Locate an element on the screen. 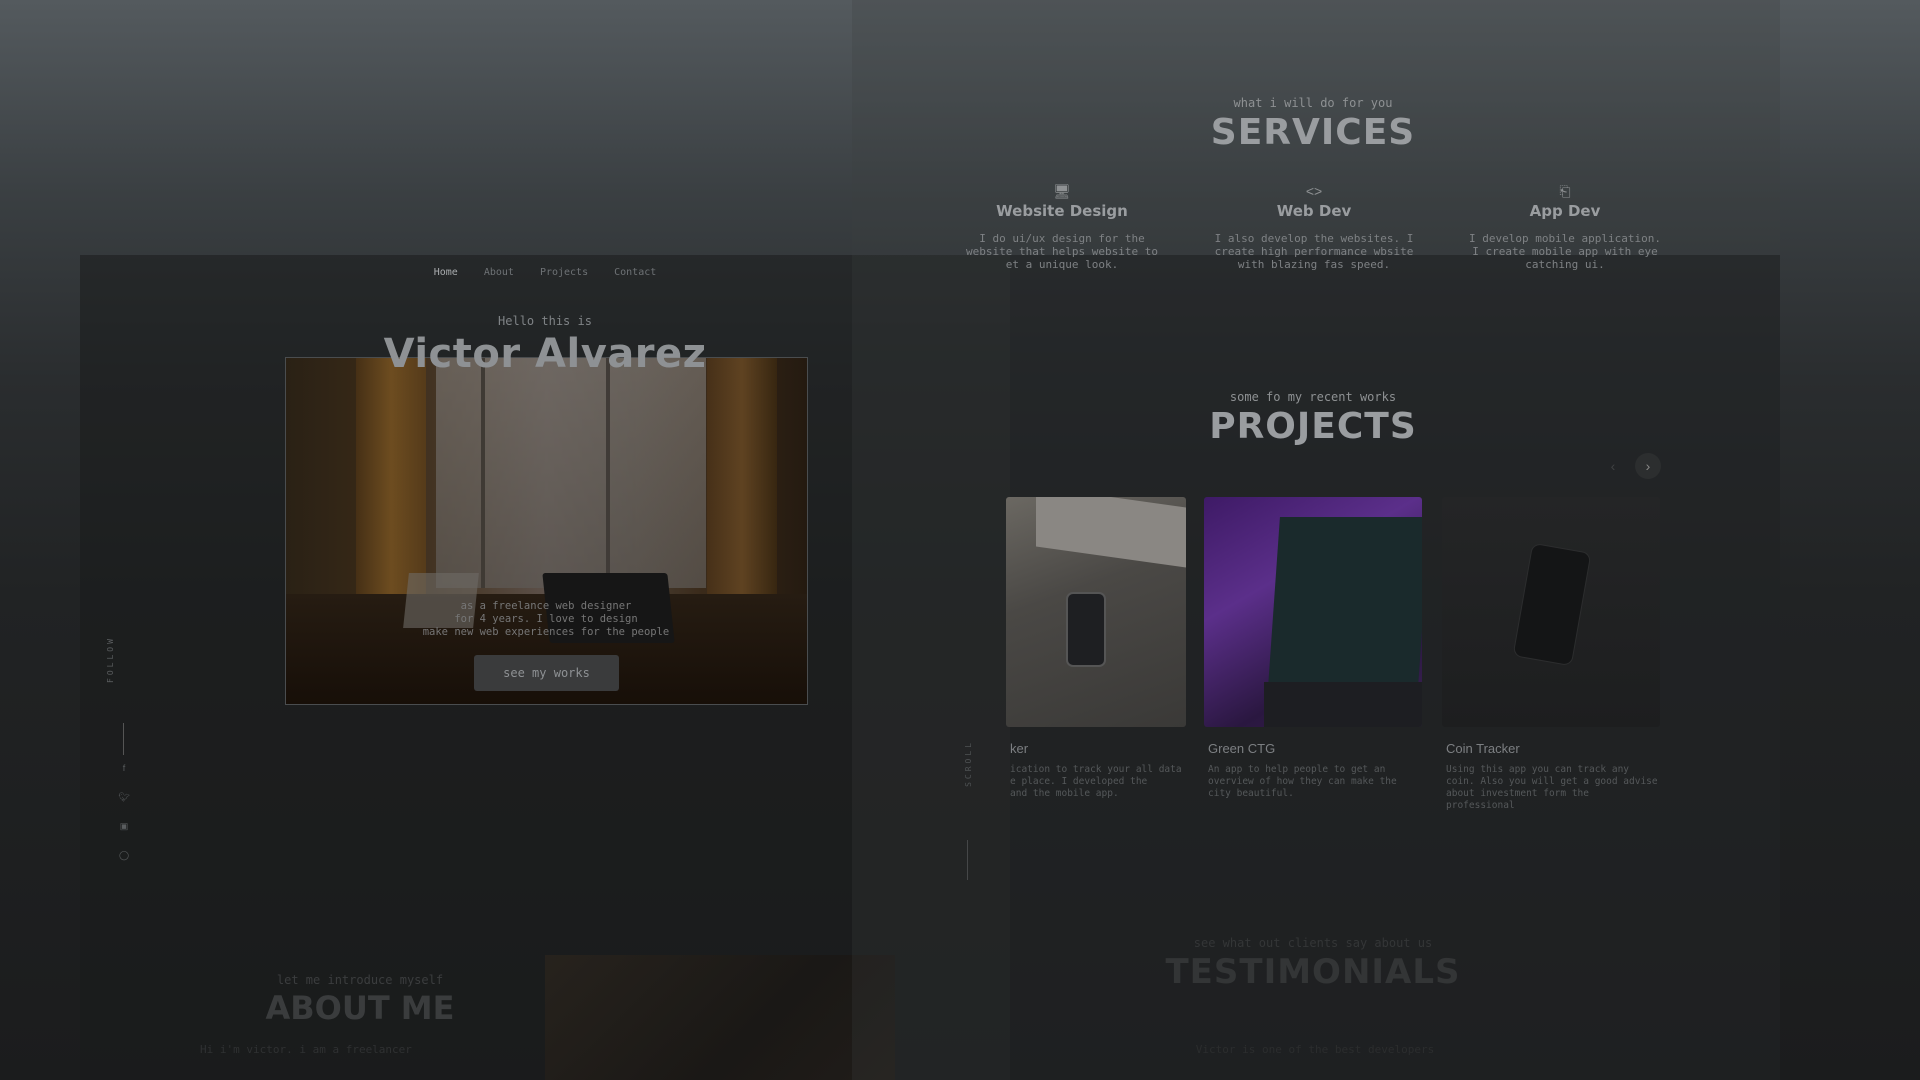 This screenshot has width=1920, height=1080. project-description-line: about investment form the is located at coordinates (1517, 793).